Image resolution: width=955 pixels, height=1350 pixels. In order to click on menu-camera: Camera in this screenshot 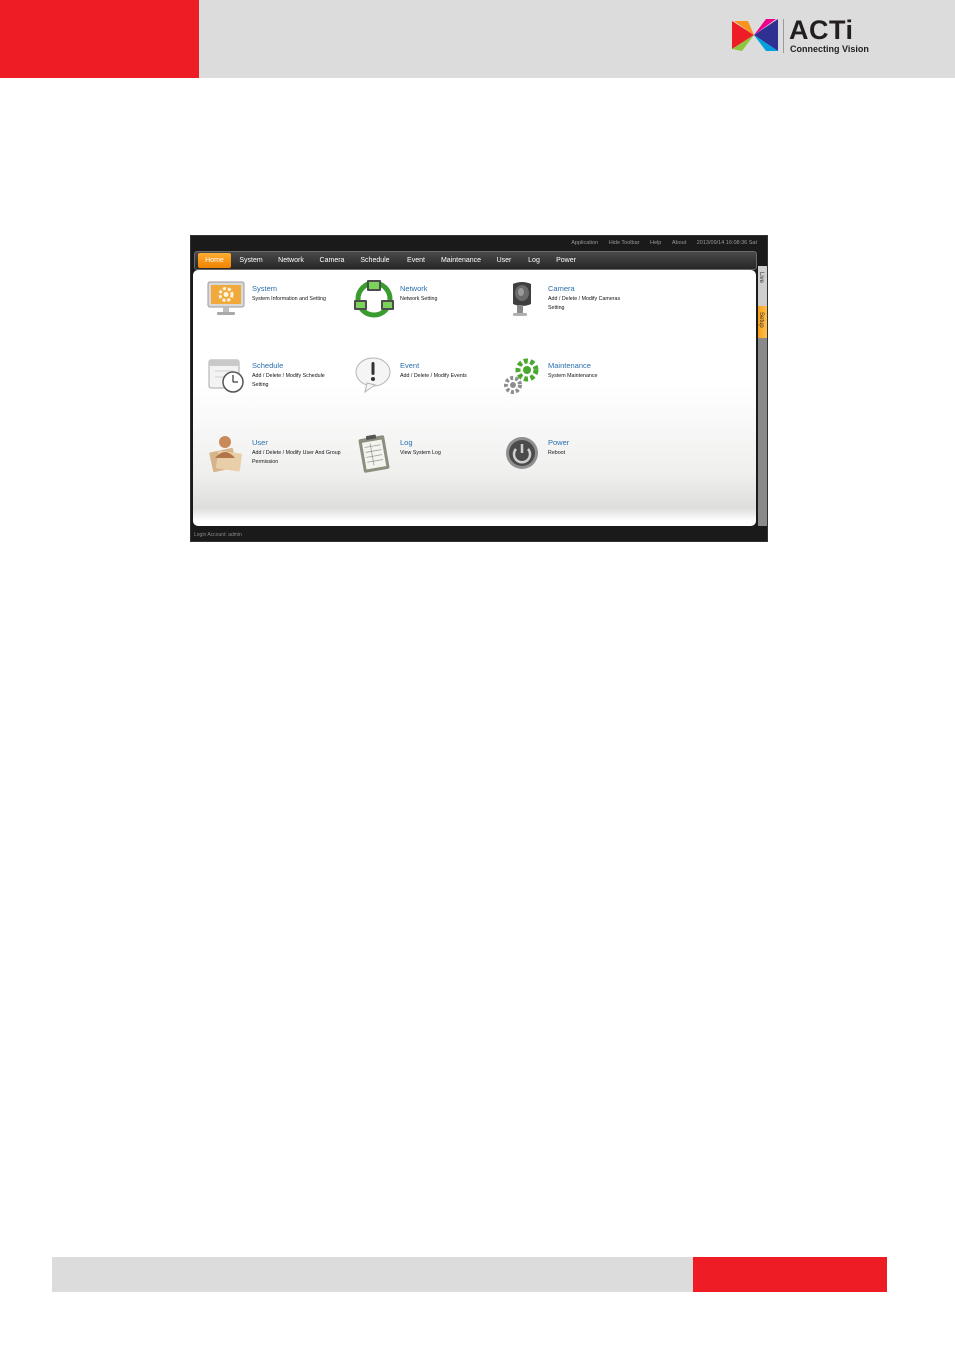, I will do `click(332, 260)`.